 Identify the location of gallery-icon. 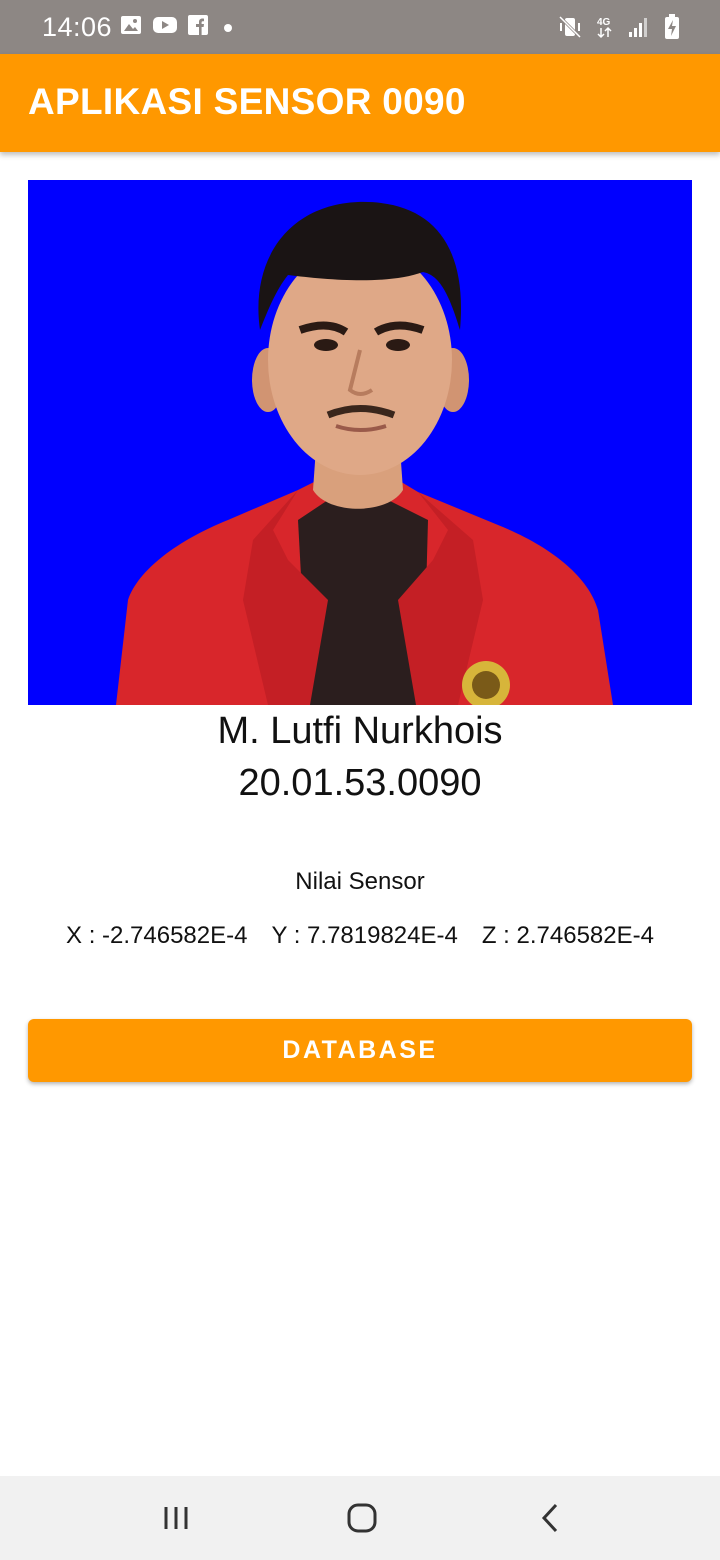
(131, 27).